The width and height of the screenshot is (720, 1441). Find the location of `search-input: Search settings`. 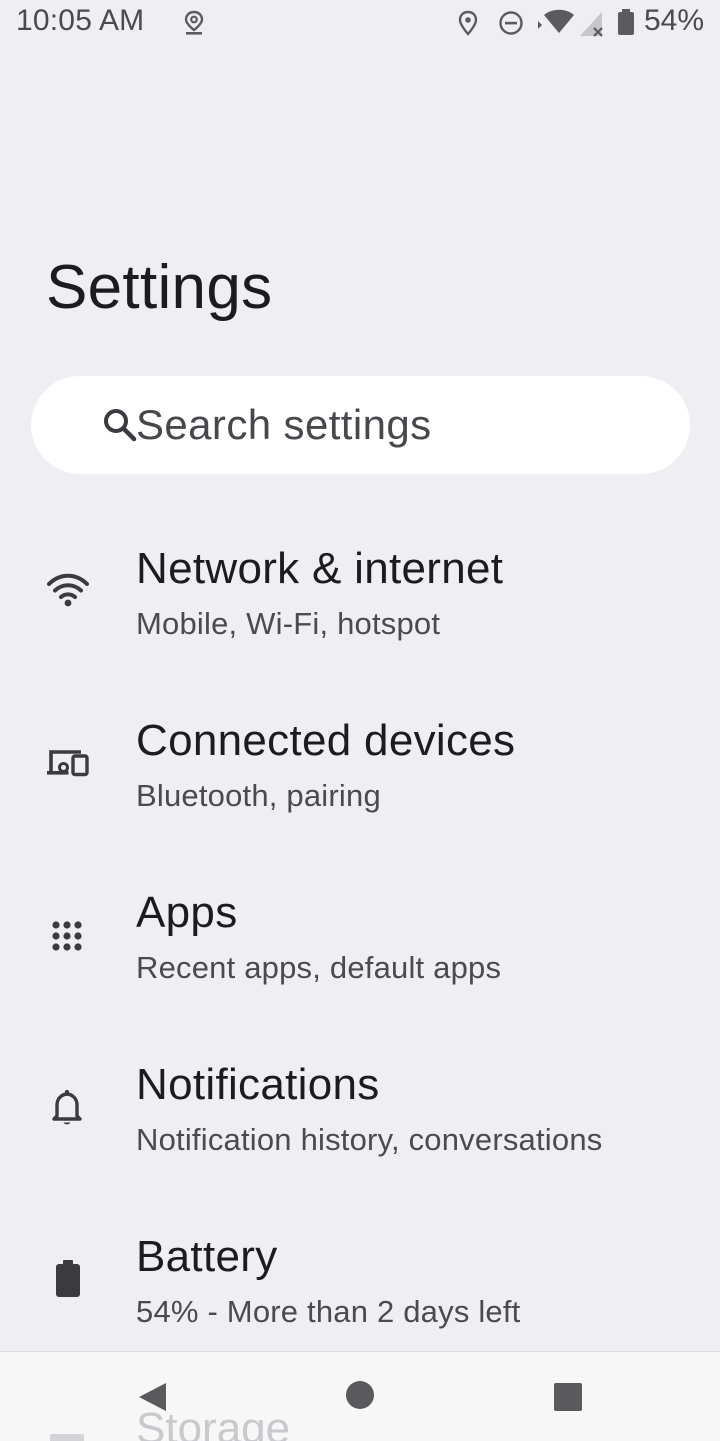

search-input: Search settings is located at coordinates (360, 425).